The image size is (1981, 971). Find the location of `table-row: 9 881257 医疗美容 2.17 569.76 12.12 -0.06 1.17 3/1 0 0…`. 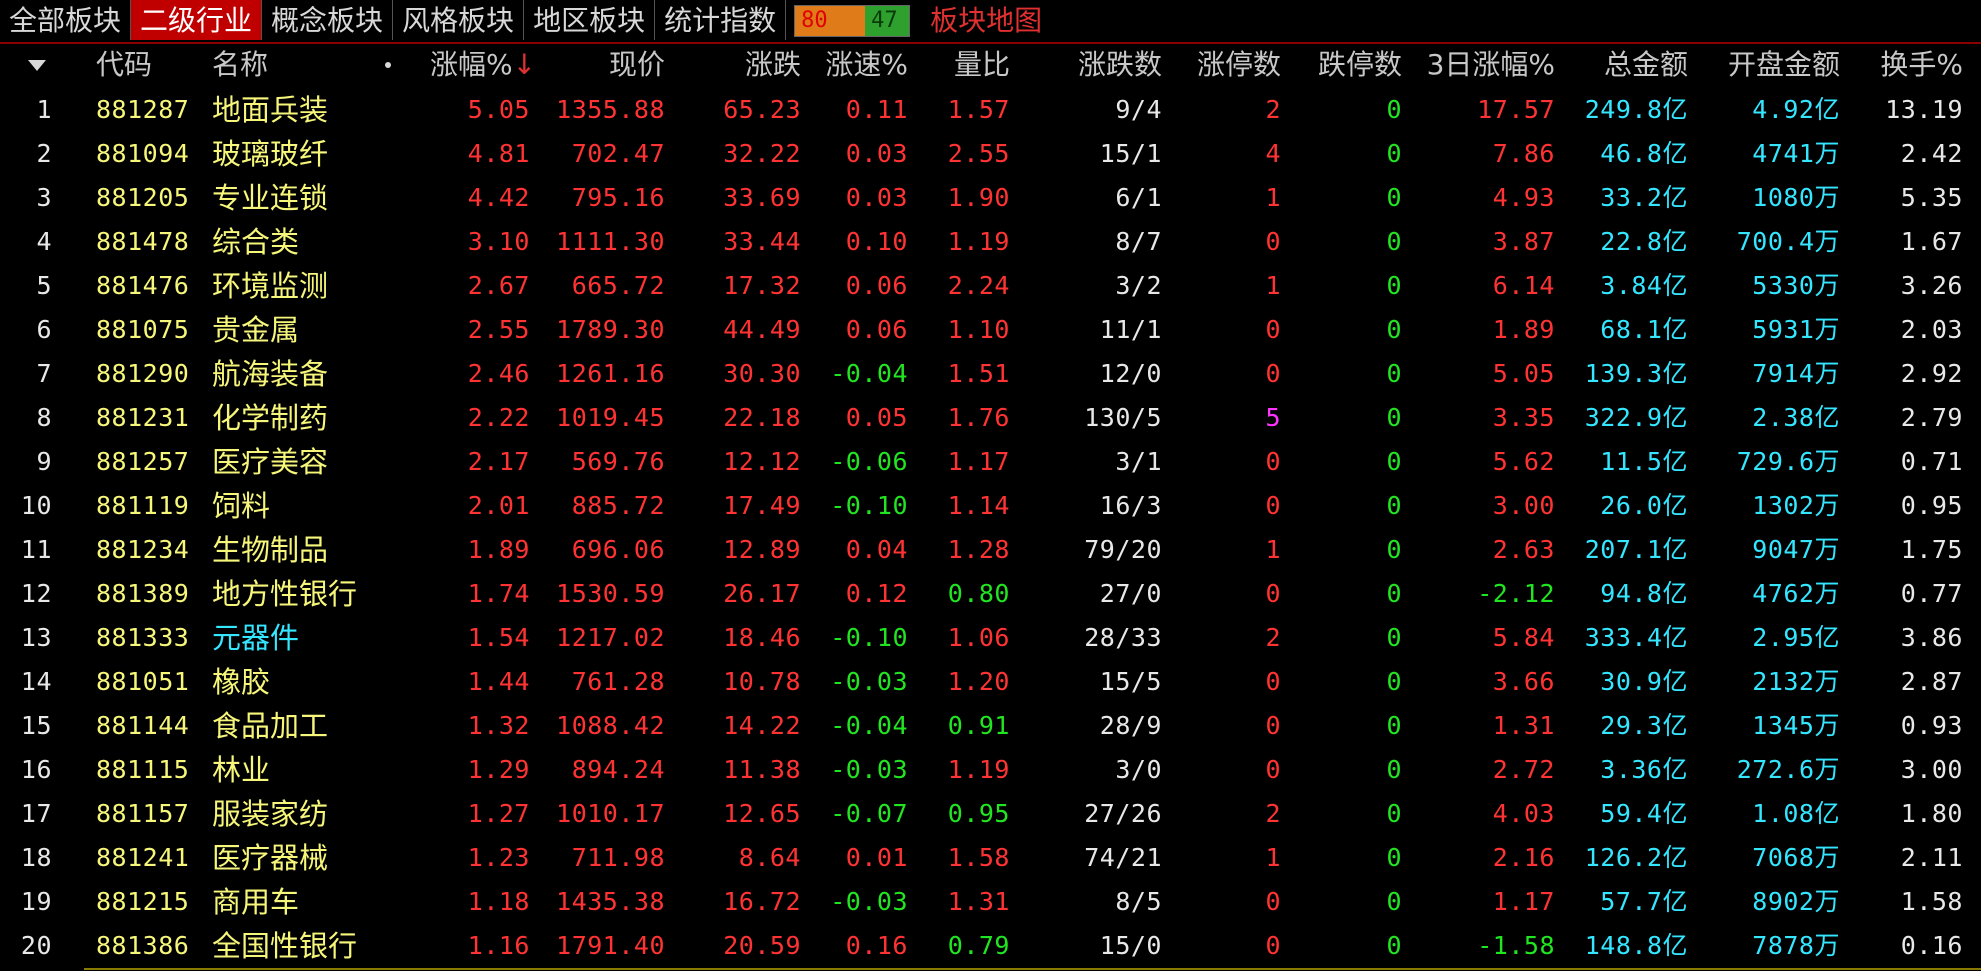

table-row: 9 881257 医疗美容 2.17 569.76 12.12 -0.06 1.17 3/1 0 0… is located at coordinates (990, 462).